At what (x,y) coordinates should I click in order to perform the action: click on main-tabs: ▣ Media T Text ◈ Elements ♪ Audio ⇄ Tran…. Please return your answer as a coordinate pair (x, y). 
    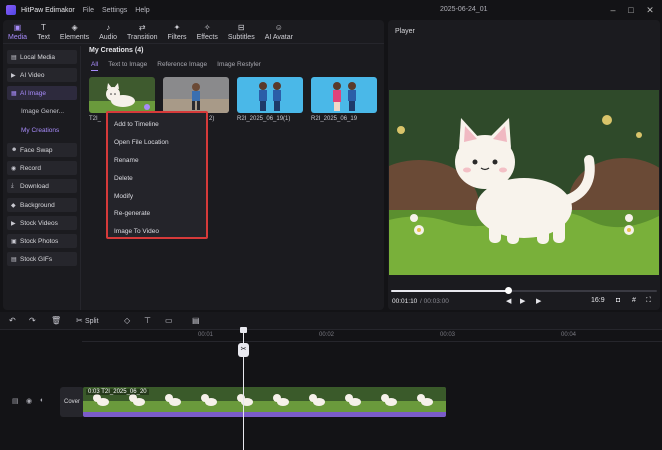
    Looking at the image, I should click on (193, 32).